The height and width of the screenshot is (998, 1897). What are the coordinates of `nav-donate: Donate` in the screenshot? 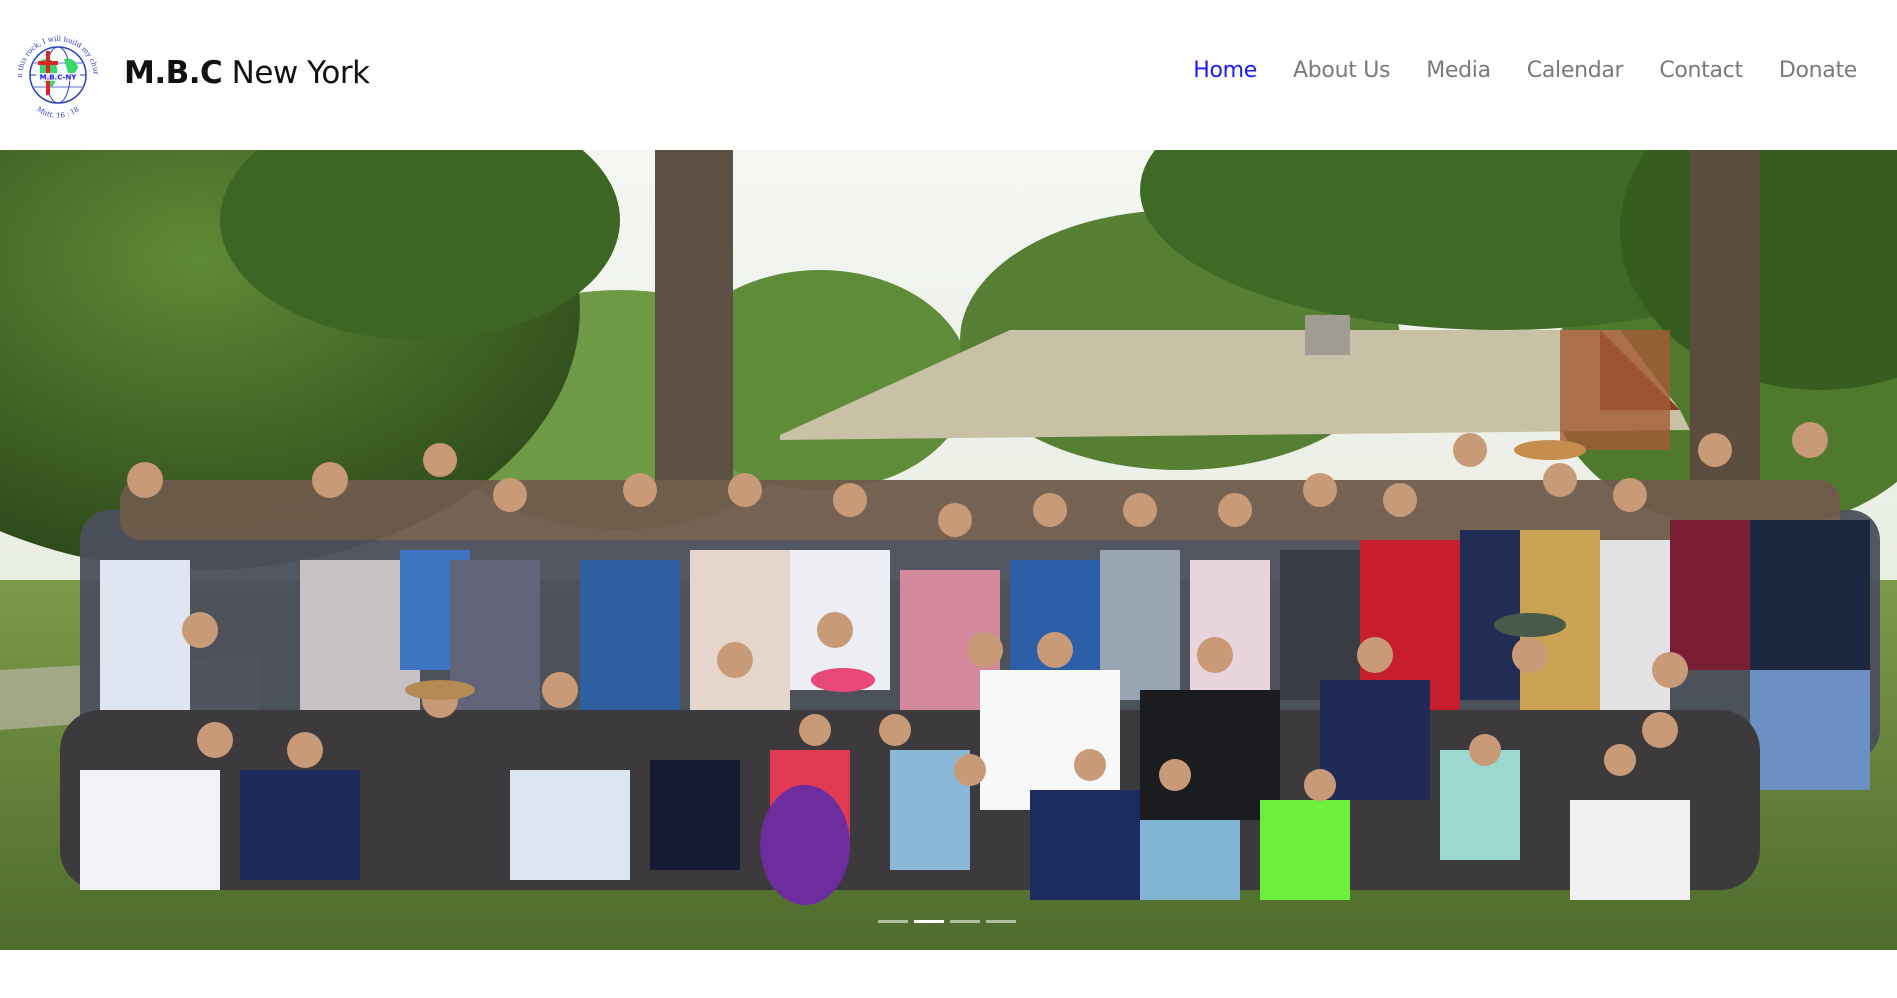 It's located at (1818, 70).